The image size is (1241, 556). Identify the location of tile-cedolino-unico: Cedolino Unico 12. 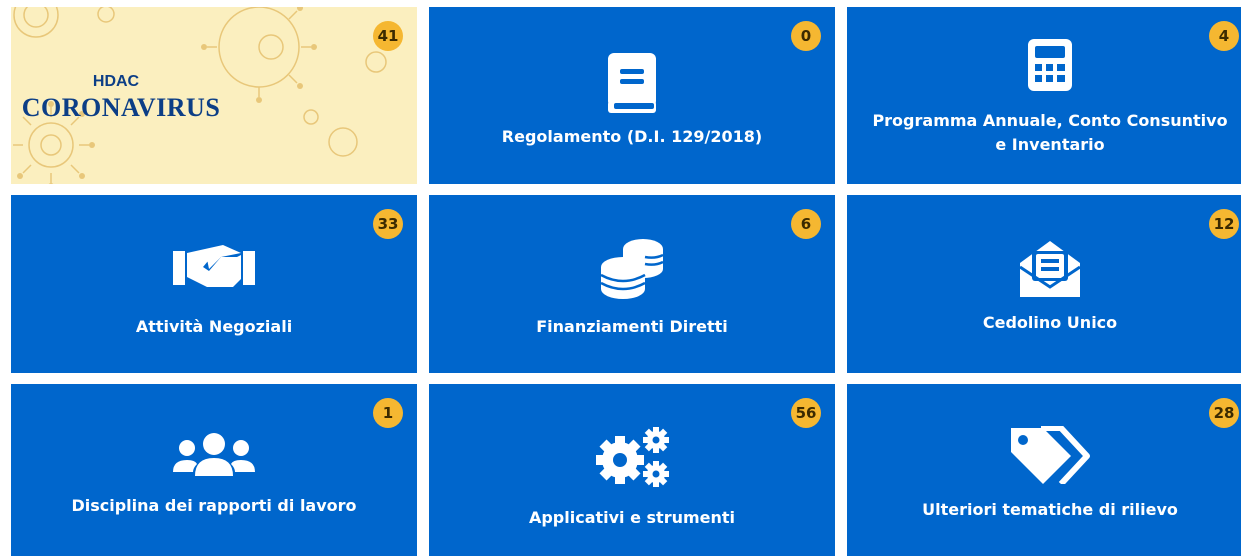
(1044, 284).